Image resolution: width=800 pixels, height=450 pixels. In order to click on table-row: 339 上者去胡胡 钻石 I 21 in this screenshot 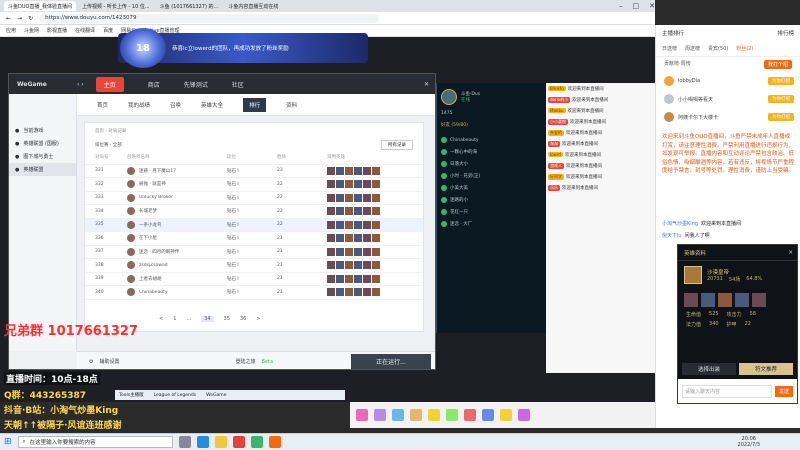, I will do `click(254, 279)`.